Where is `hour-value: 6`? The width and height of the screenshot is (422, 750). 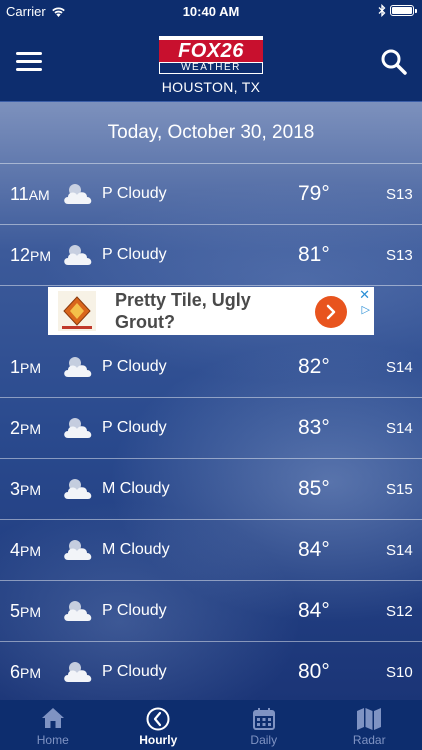 hour-value: 6 is located at coordinates (15, 672).